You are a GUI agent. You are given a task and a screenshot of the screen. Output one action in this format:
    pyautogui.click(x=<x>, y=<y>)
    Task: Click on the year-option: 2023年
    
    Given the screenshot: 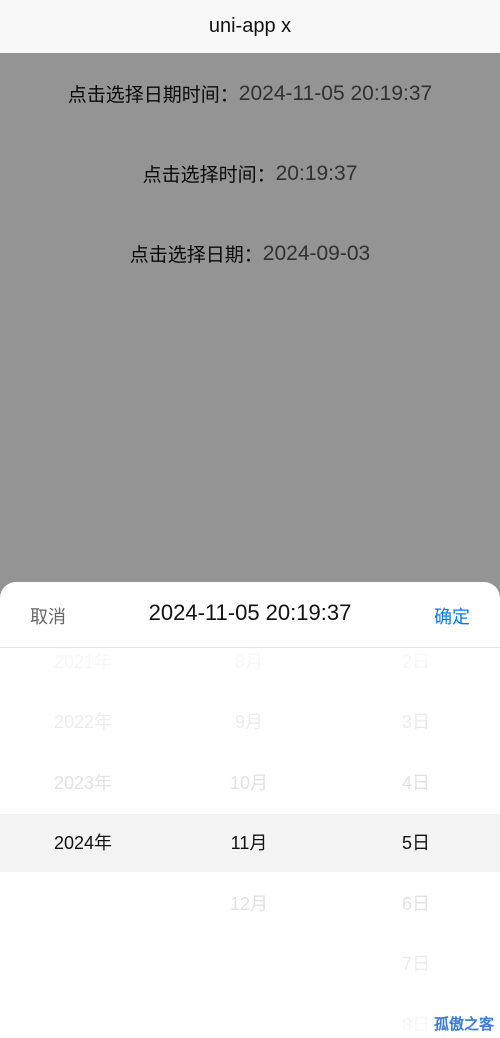 What is the action you would take?
    pyautogui.click(x=83, y=783)
    